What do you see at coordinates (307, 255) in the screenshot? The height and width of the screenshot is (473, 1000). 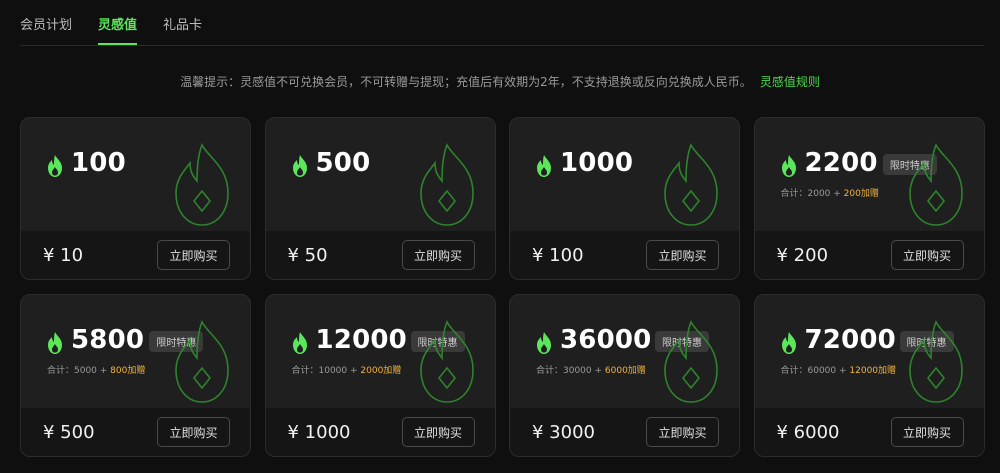 I see `price: ¥ 50` at bounding box center [307, 255].